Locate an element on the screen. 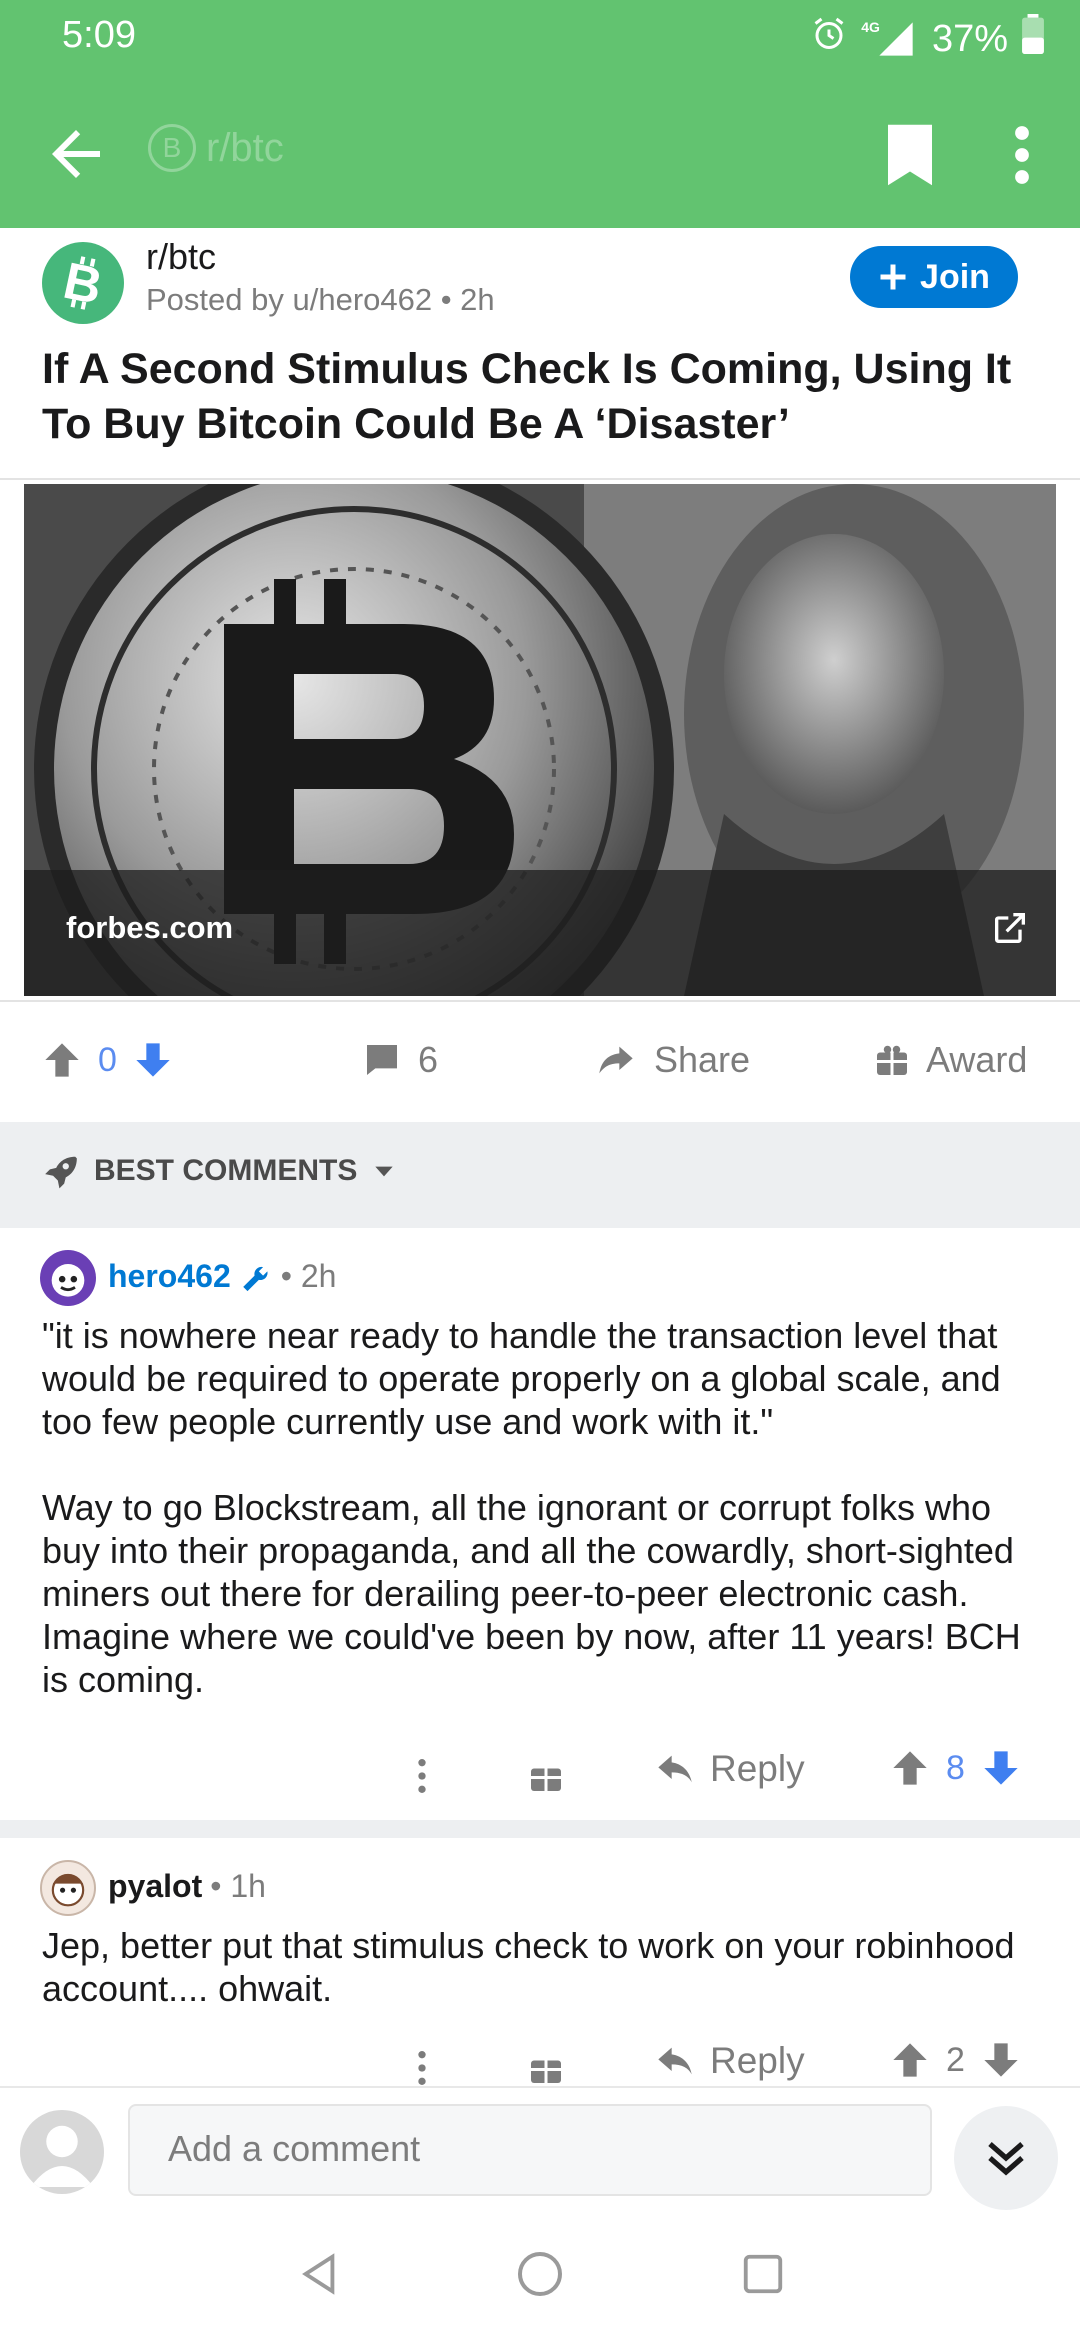 The image size is (1080, 2340). comment-score: 8 is located at coordinates (955, 1767).